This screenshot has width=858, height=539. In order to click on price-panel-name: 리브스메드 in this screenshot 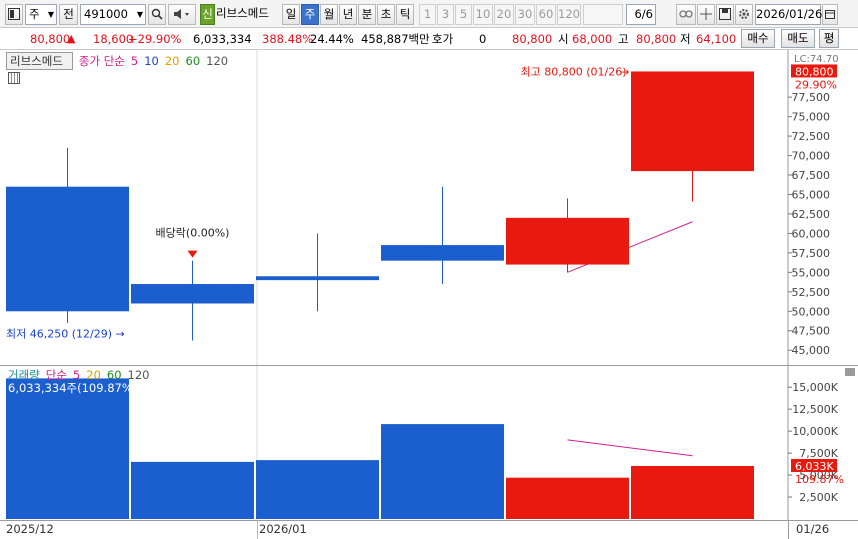, I will do `click(39, 61)`.